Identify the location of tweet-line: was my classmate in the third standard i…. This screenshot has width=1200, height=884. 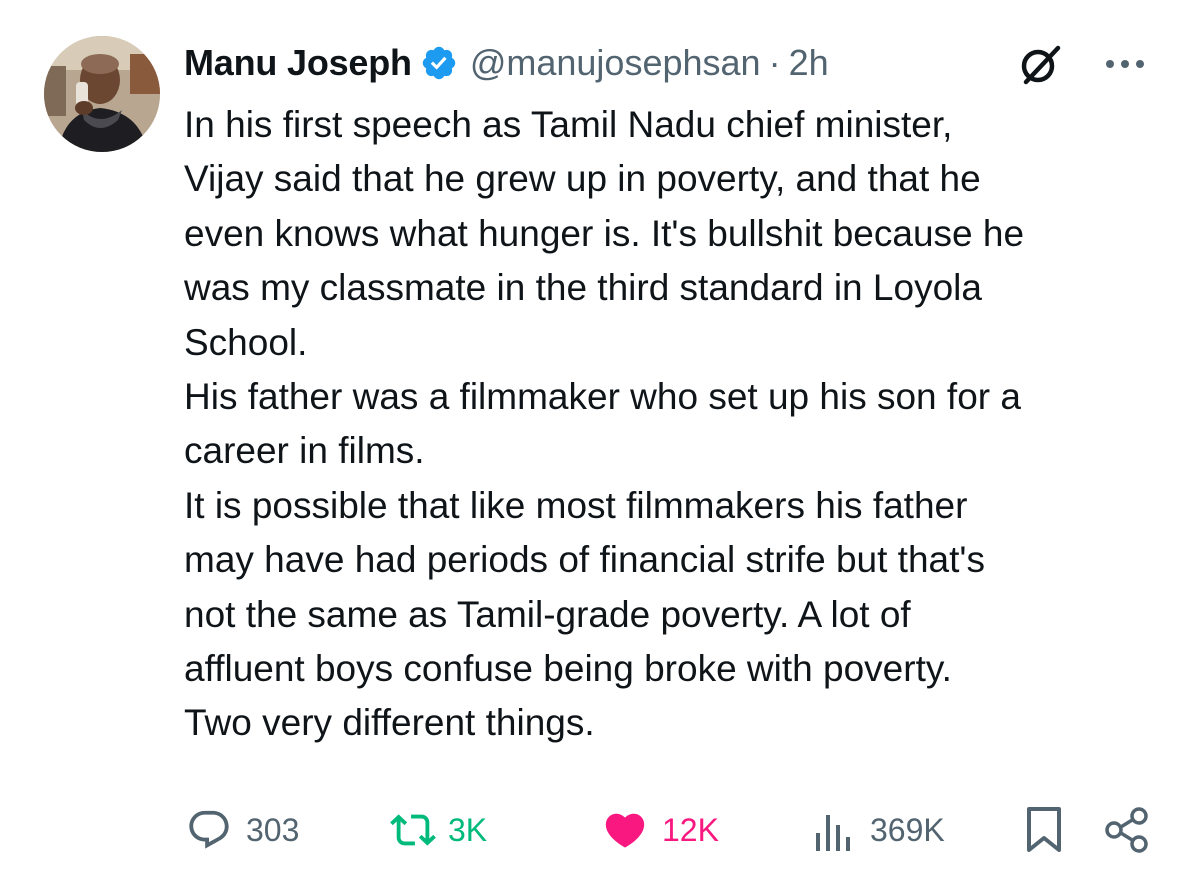
(583, 288).